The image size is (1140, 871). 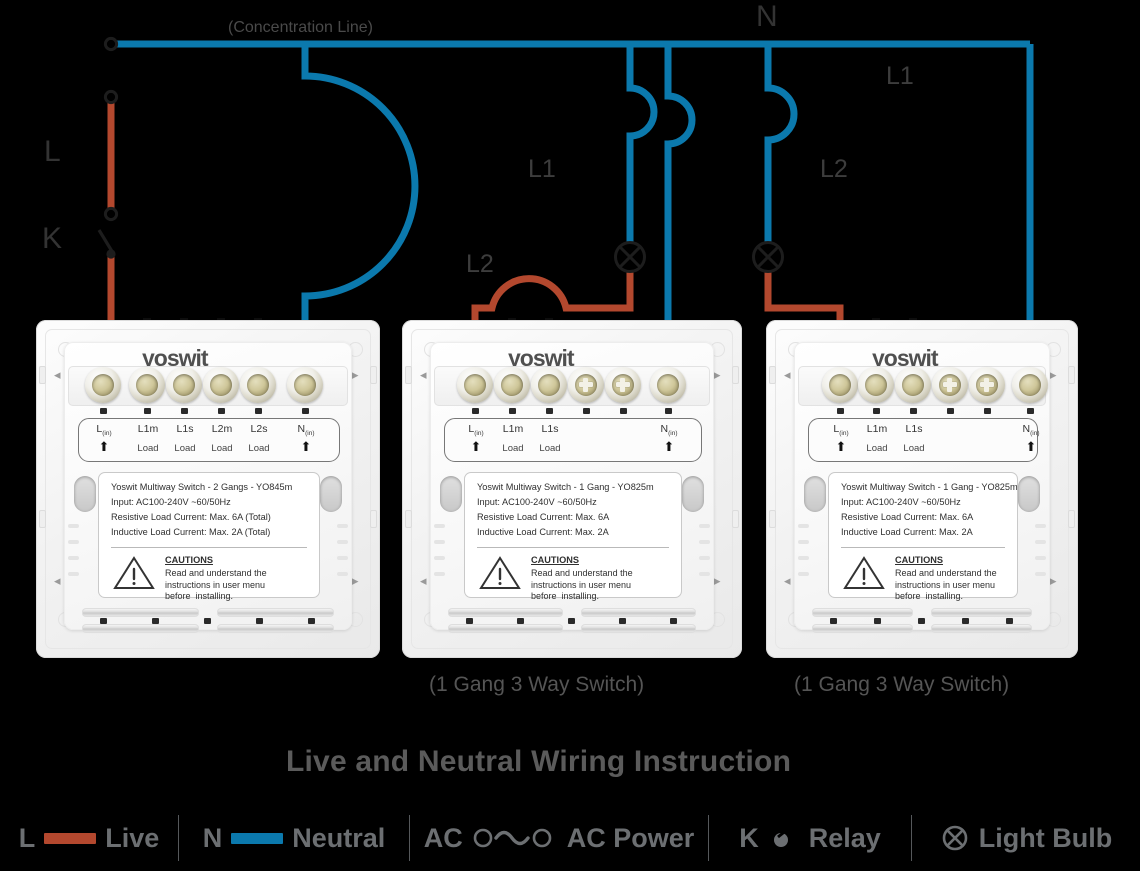 What do you see at coordinates (134, 572) in the screenshot?
I see `panel-1-warning-triangle-icon` at bounding box center [134, 572].